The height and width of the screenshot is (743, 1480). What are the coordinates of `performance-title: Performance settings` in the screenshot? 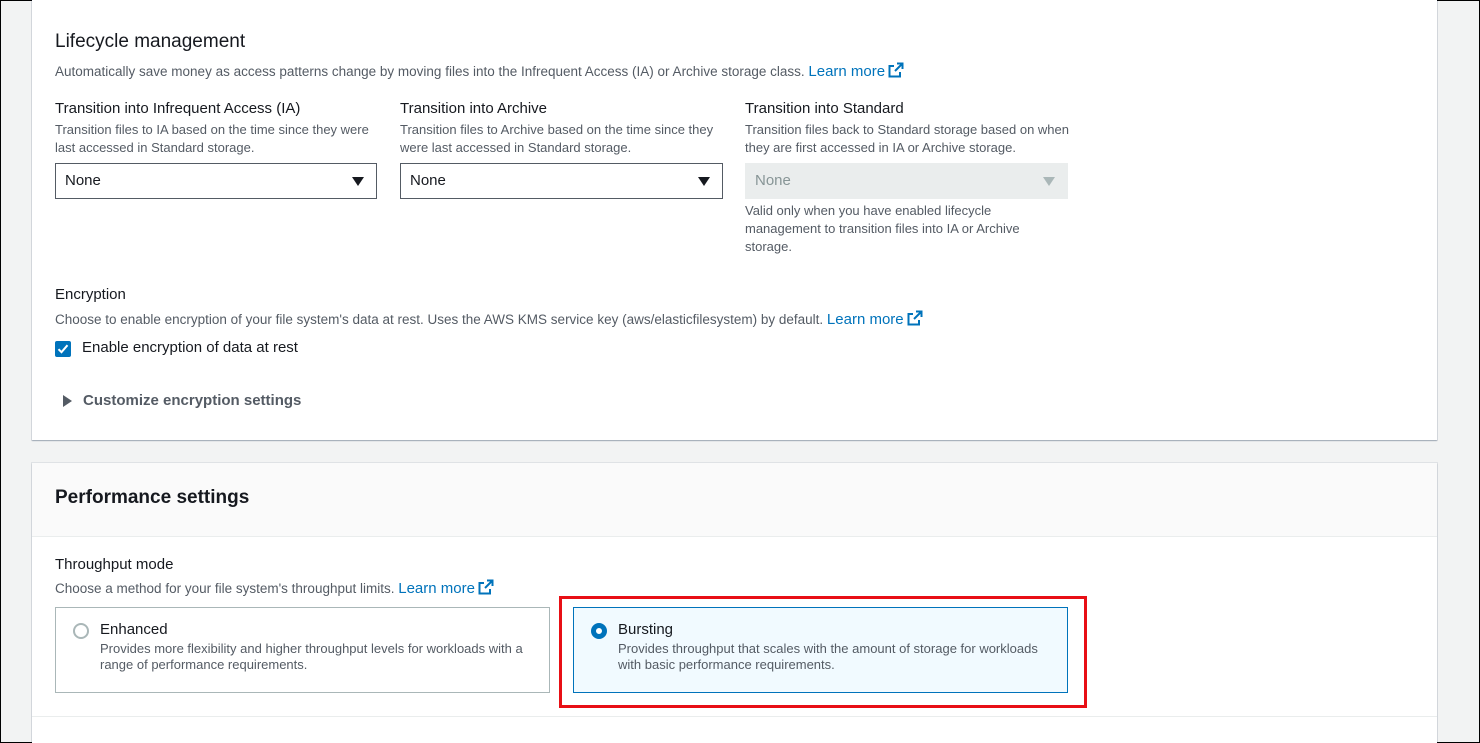 It's located at (152, 497).